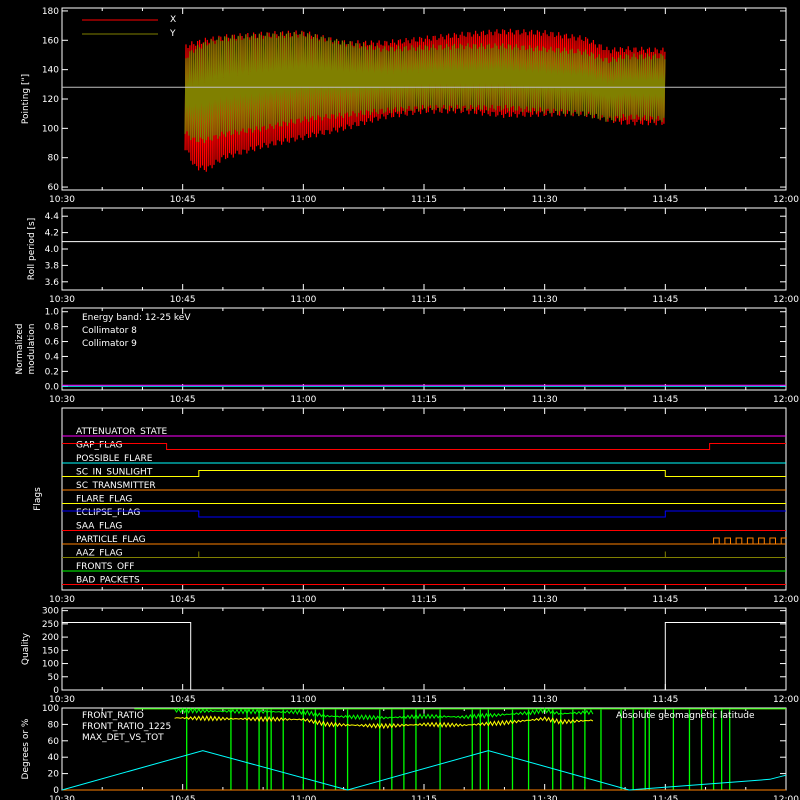 Image resolution: width=800 pixels, height=800 pixels. I want to click on quality-ytick-label: 100, so click(50, 665).